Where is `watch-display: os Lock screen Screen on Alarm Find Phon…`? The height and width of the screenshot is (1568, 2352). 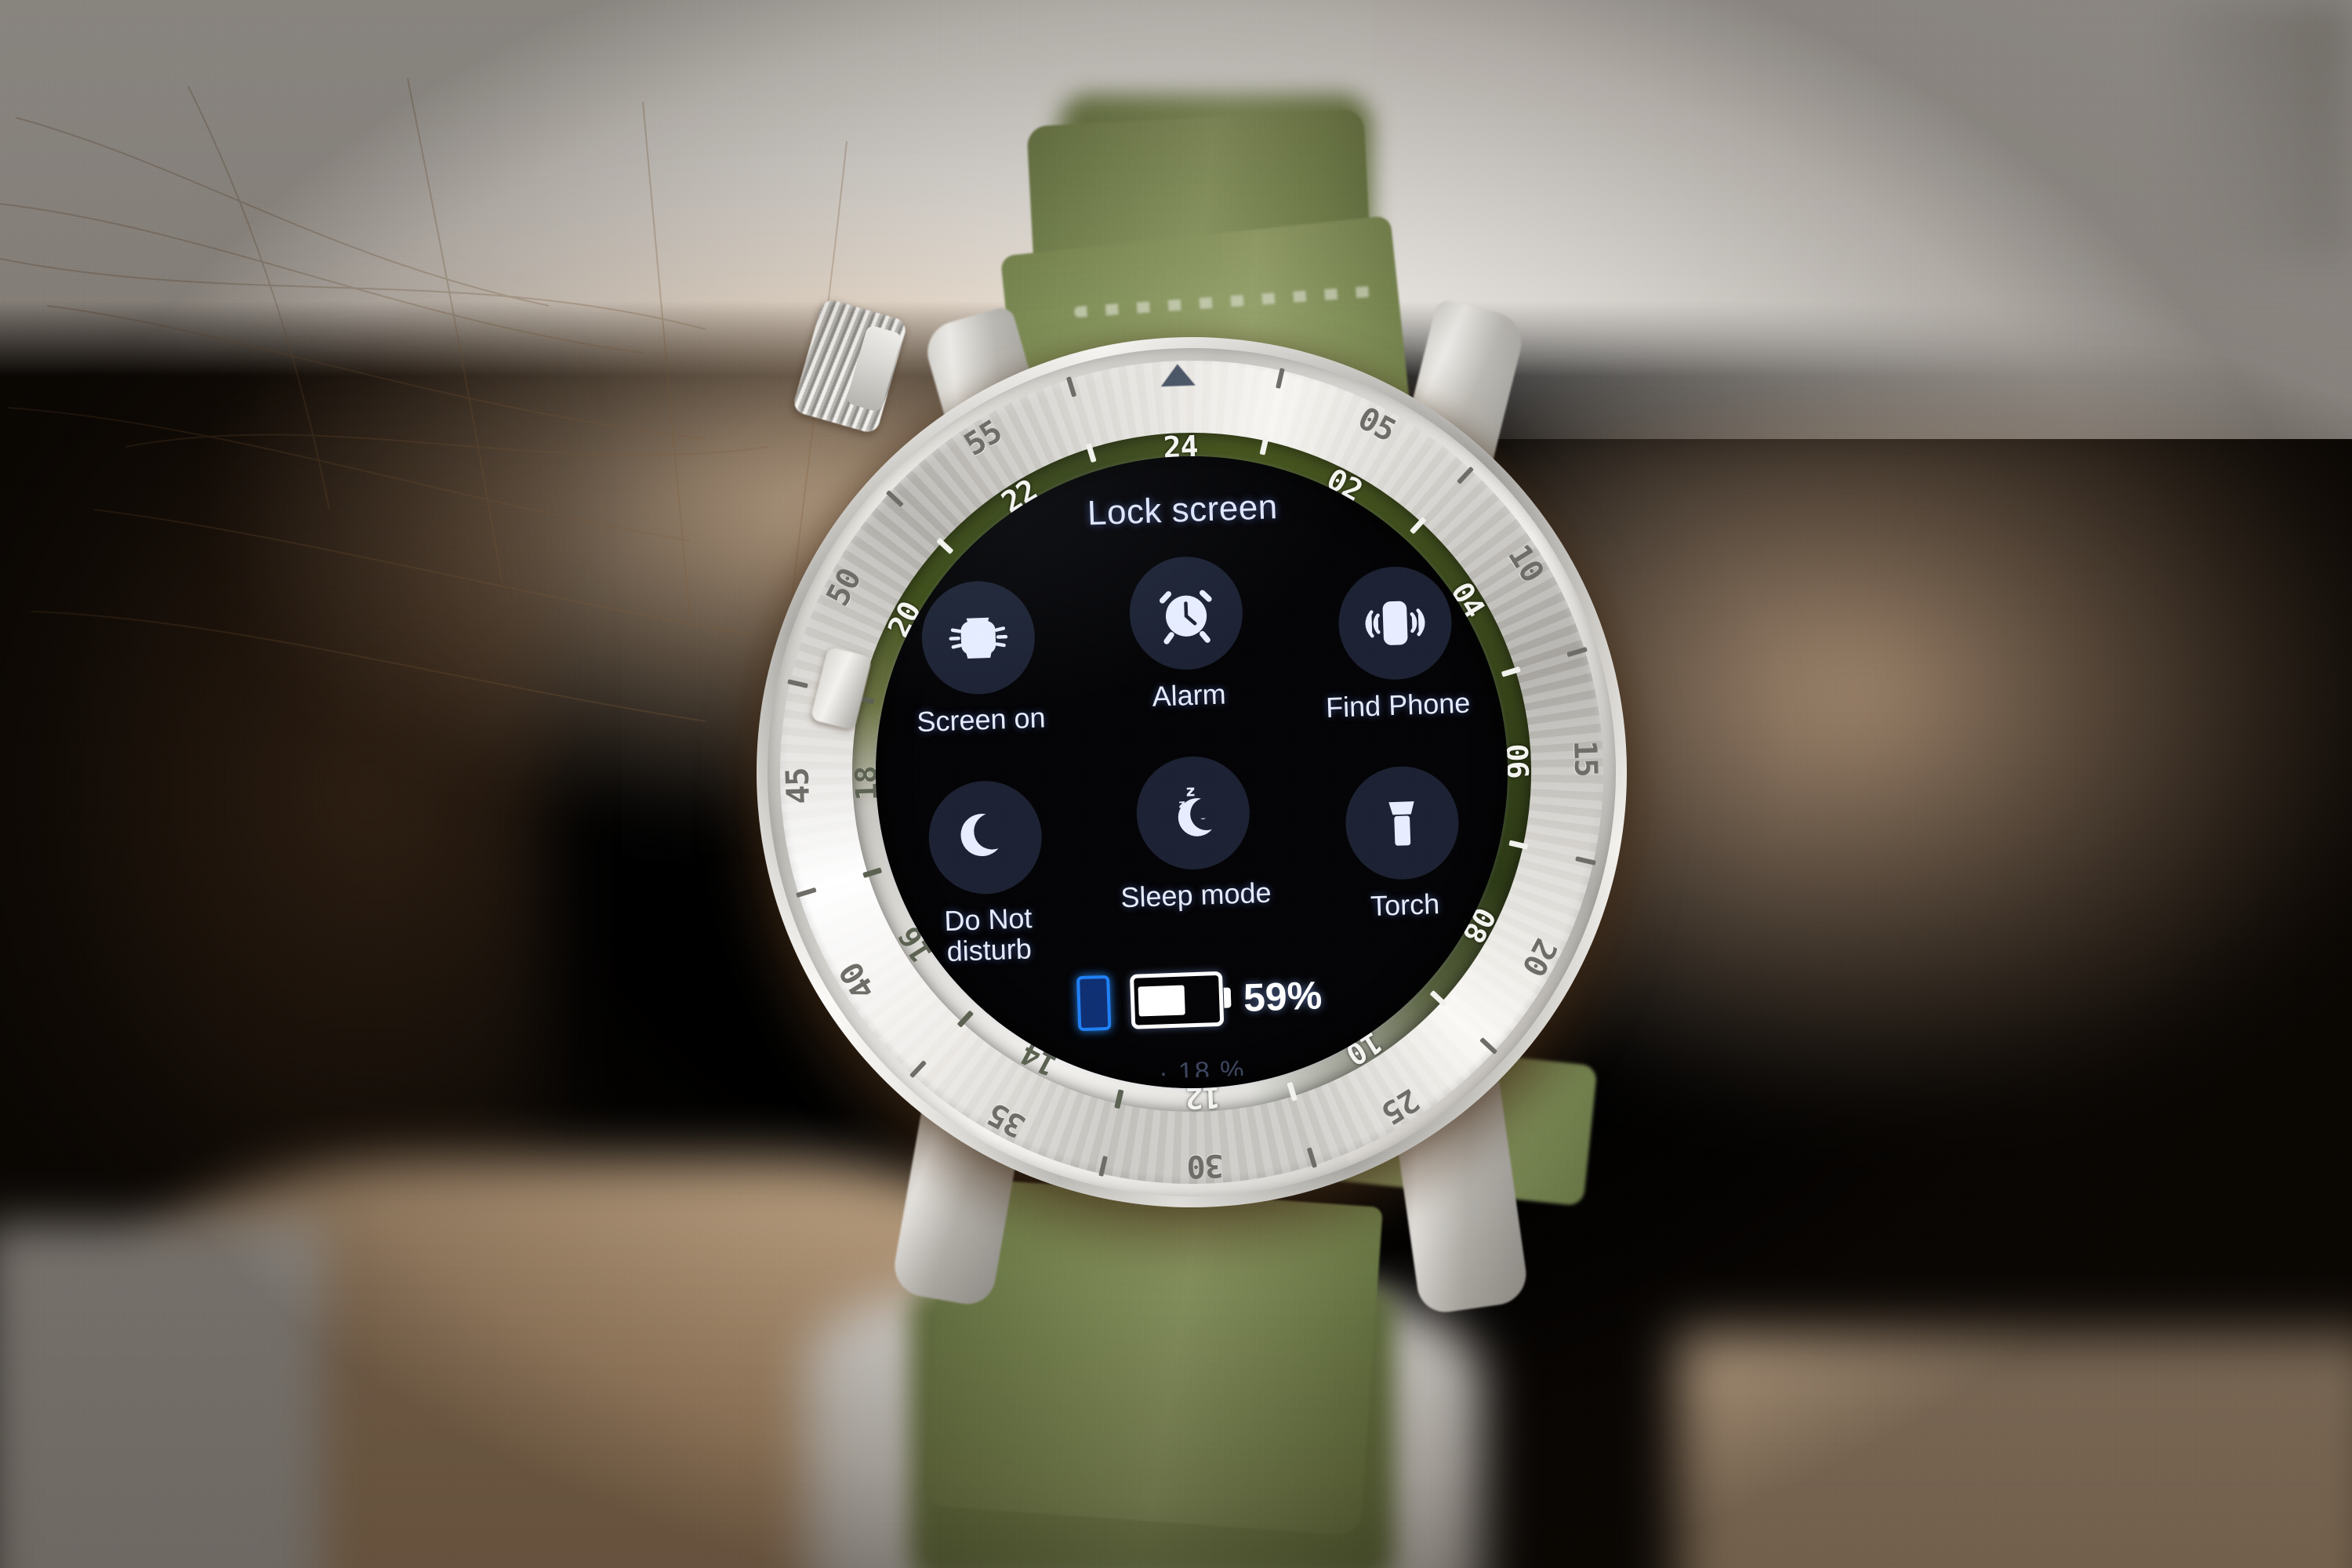 watch-display: os Lock screen Screen on Alarm Find Phon… is located at coordinates (1192, 772).